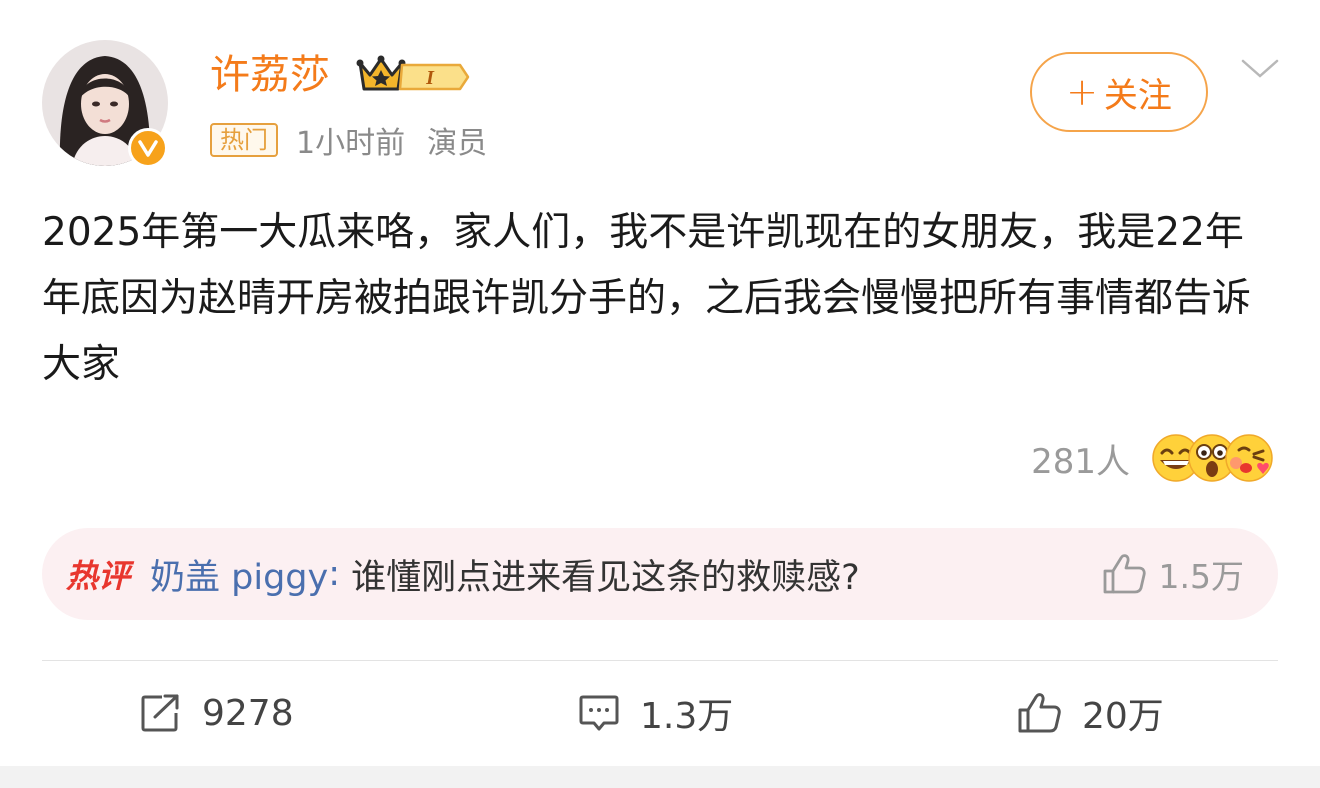 This screenshot has height=788, width=1320. I want to click on kiss-emoji-icon, so click(1249, 458).